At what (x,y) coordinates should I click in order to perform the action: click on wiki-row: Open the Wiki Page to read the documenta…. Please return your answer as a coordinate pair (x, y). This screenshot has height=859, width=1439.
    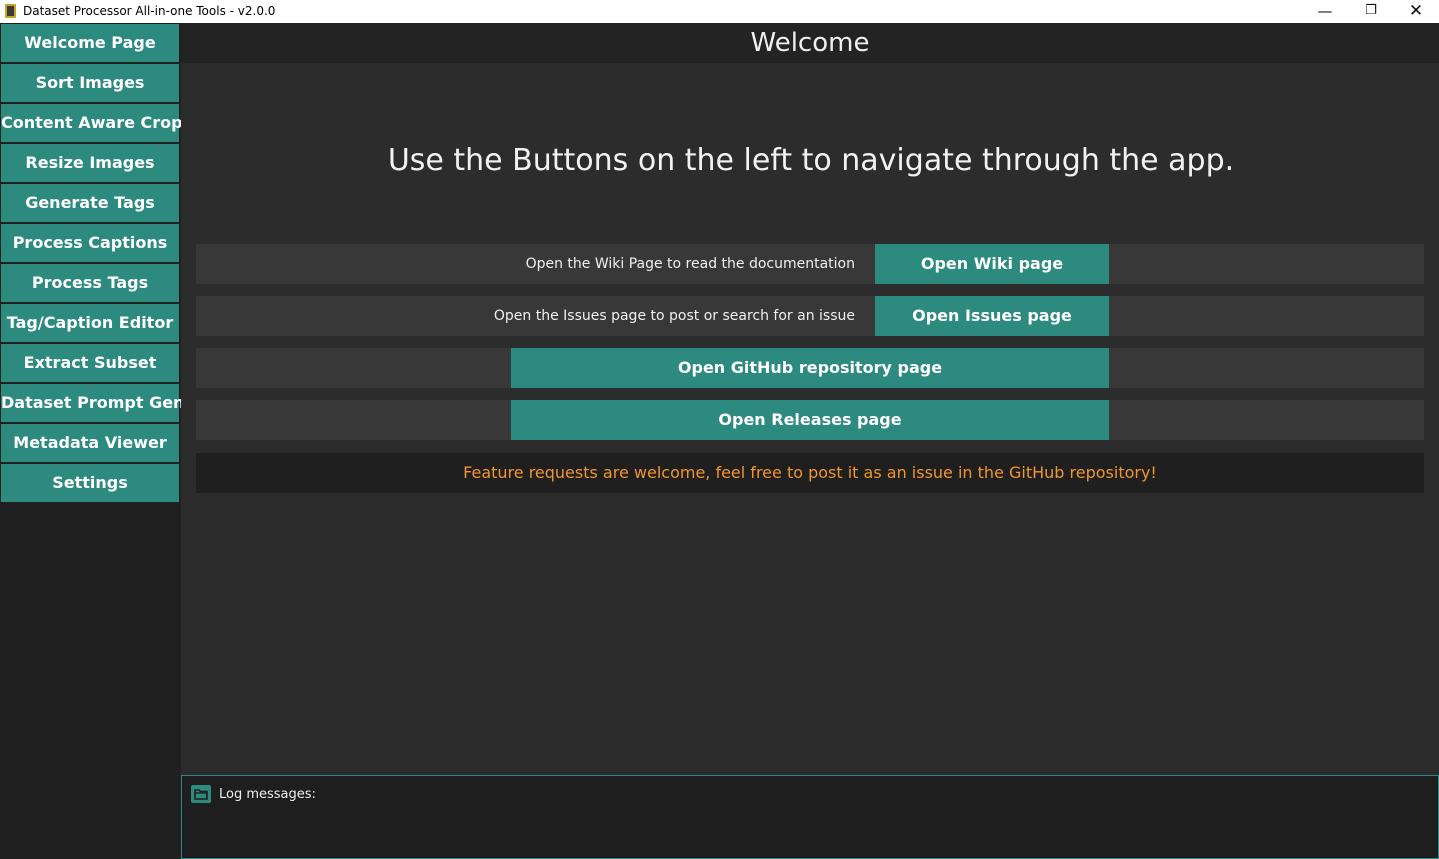
    Looking at the image, I should click on (810, 264).